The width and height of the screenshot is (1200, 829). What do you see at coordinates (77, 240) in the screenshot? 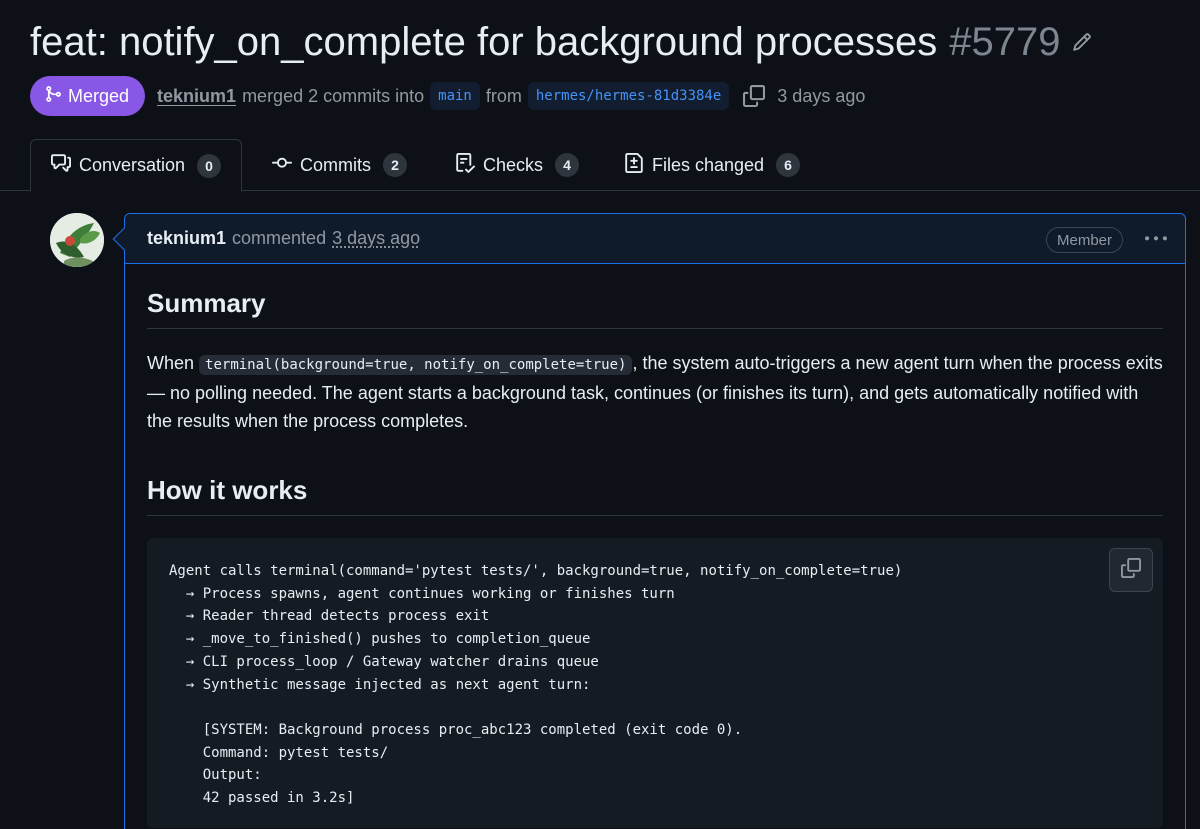
I see `avatar` at bounding box center [77, 240].